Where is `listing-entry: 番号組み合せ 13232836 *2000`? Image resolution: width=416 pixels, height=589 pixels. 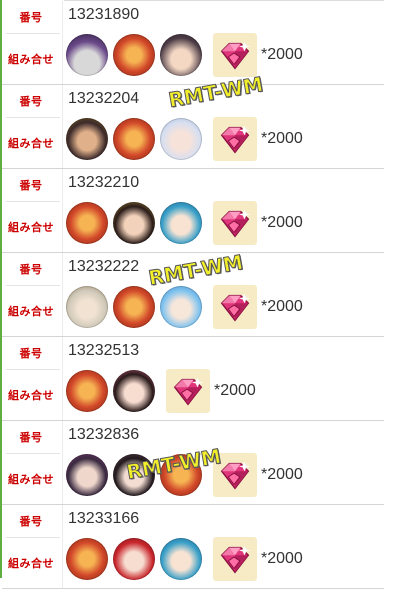
listing-entry: 番号組み合せ 13232836 *2000 is located at coordinates (193, 463).